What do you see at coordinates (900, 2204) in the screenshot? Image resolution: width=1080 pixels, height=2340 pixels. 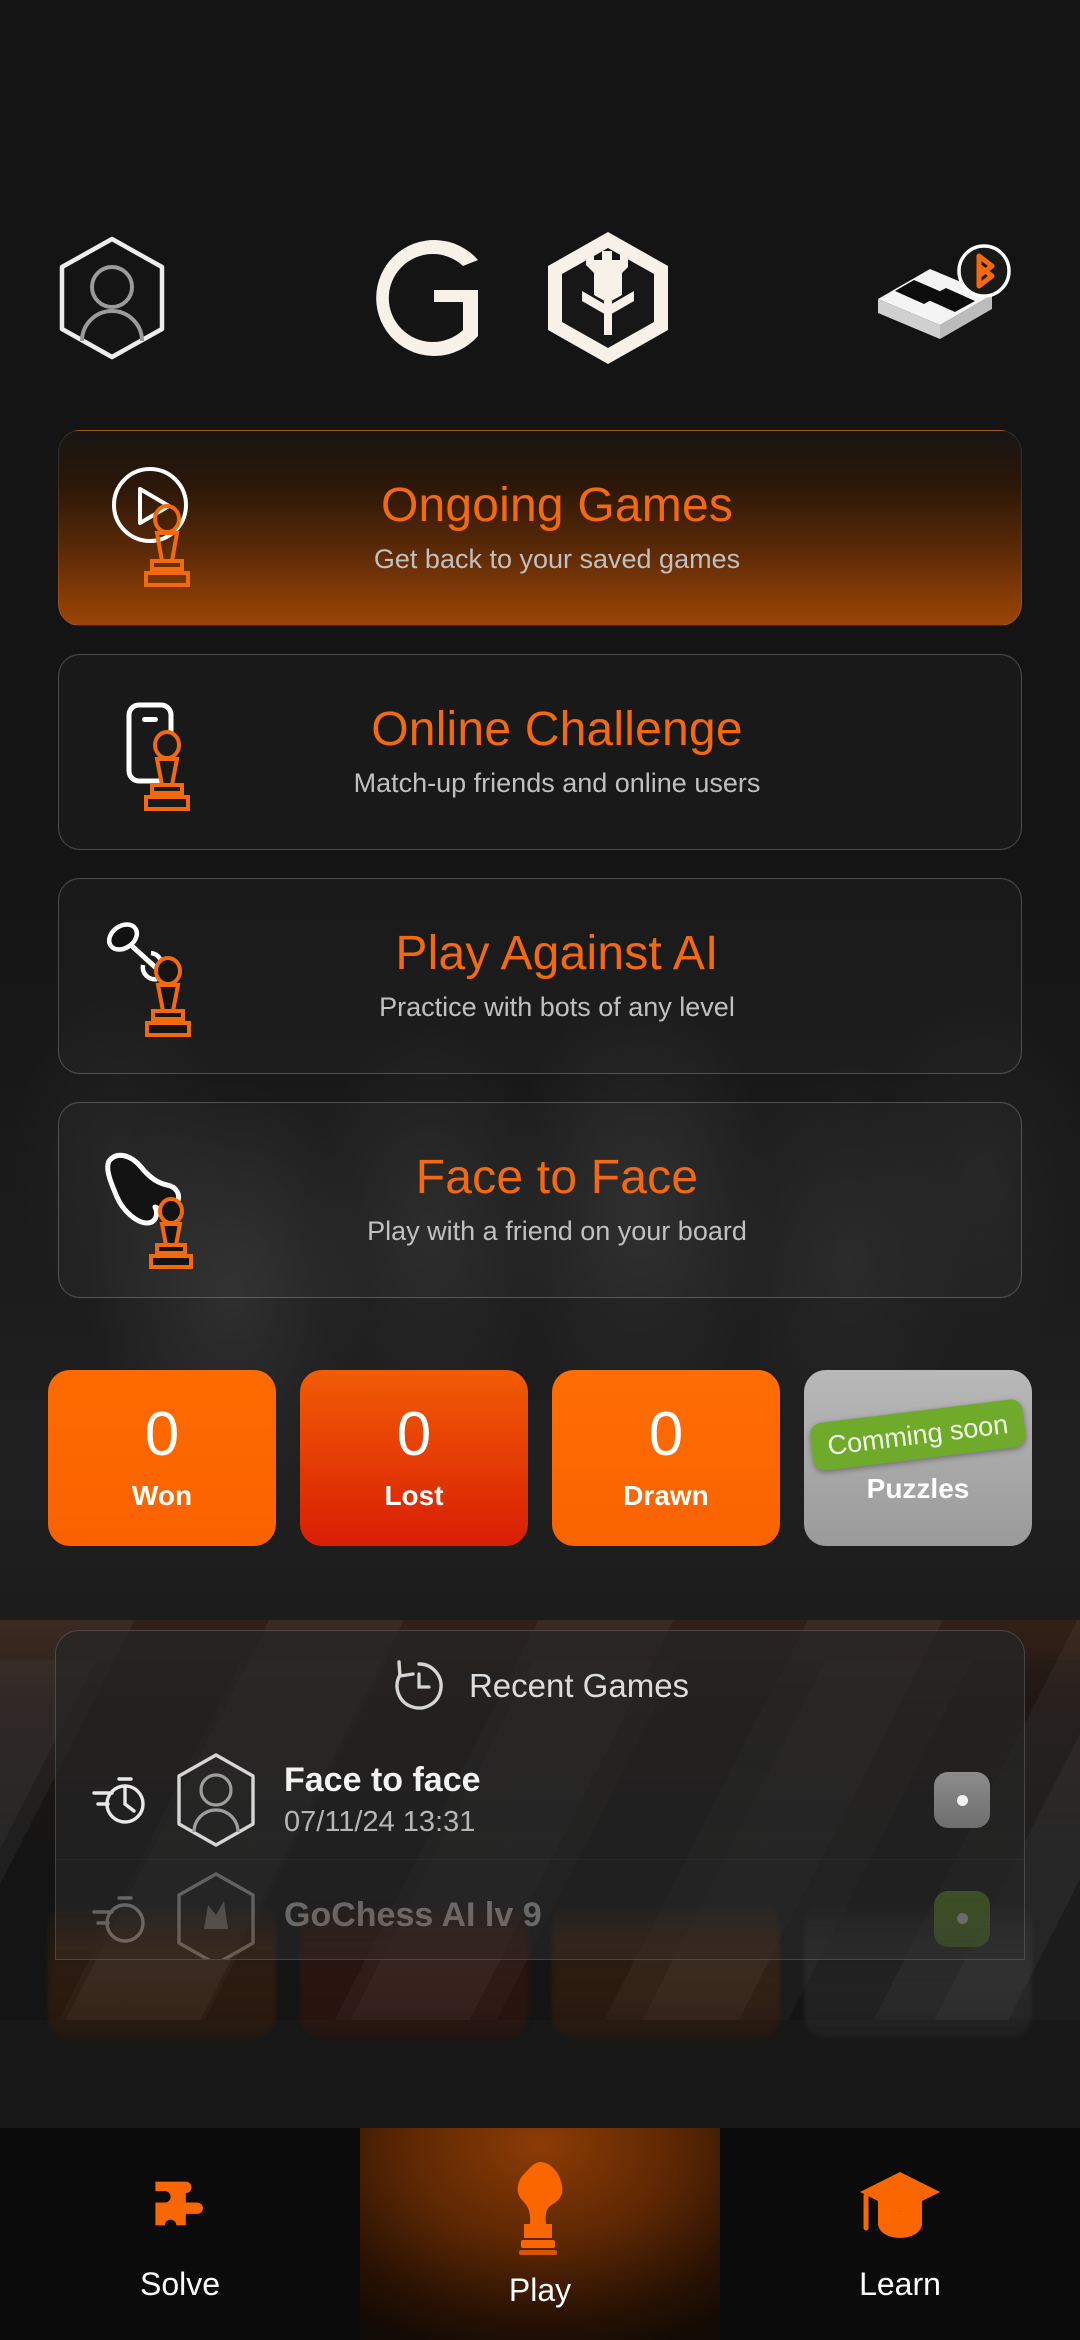 I see `graduation-cap-icon` at bounding box center [900, 2204].